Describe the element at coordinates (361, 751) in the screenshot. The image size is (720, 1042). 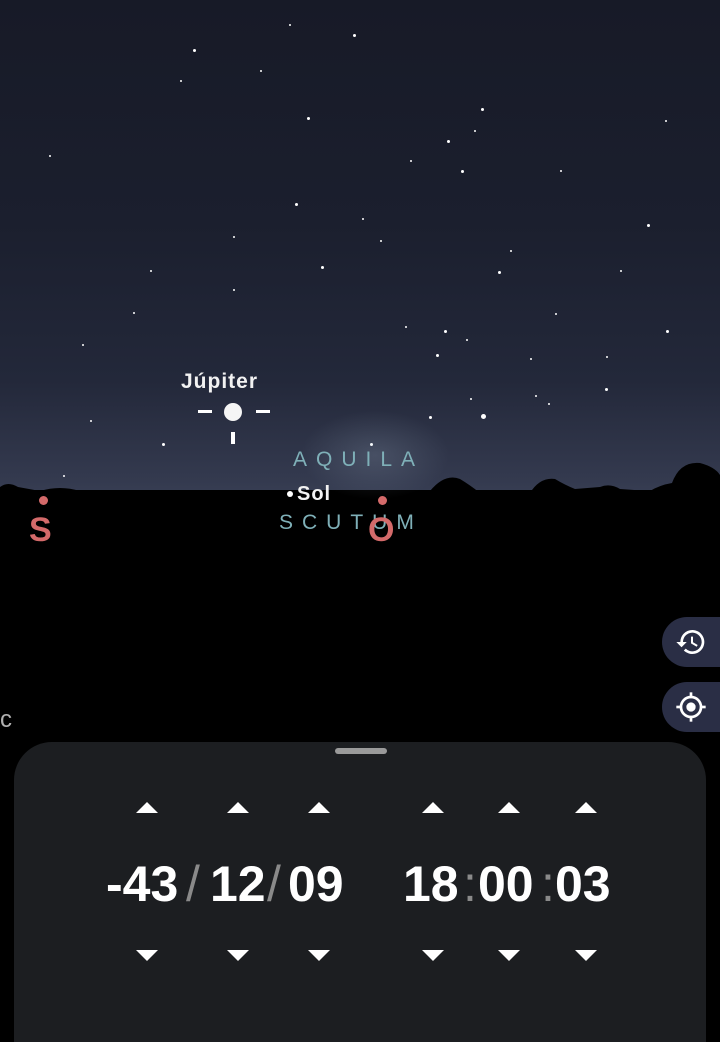
I see `drag-handle` at that location.